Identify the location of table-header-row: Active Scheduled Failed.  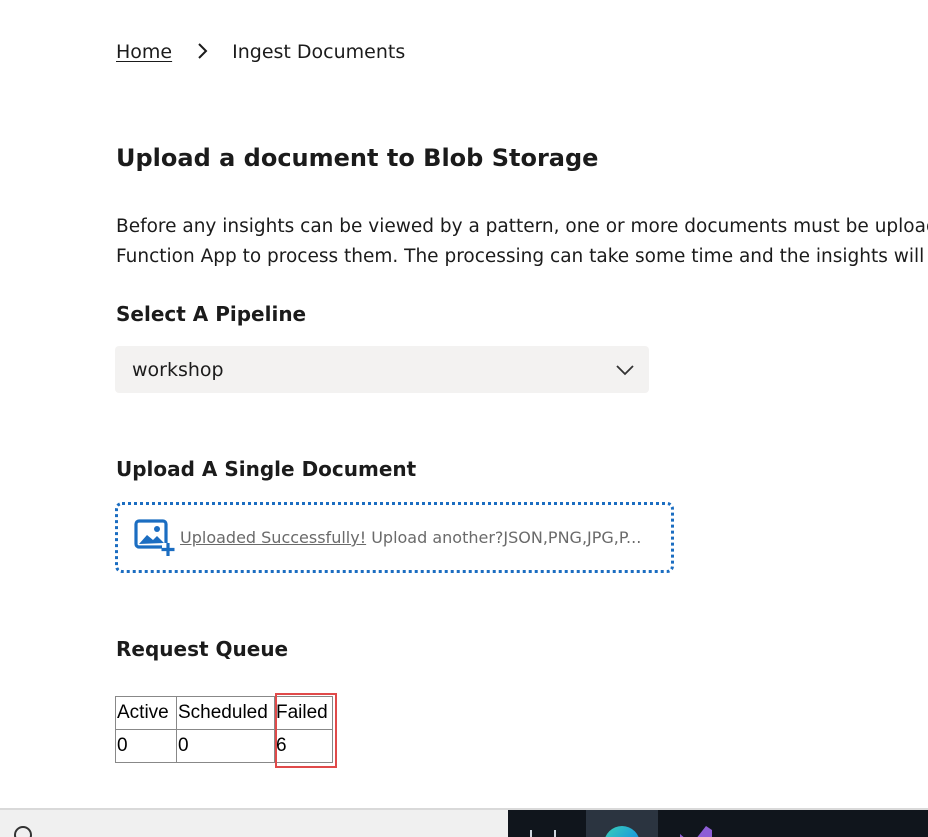
(224, 713).